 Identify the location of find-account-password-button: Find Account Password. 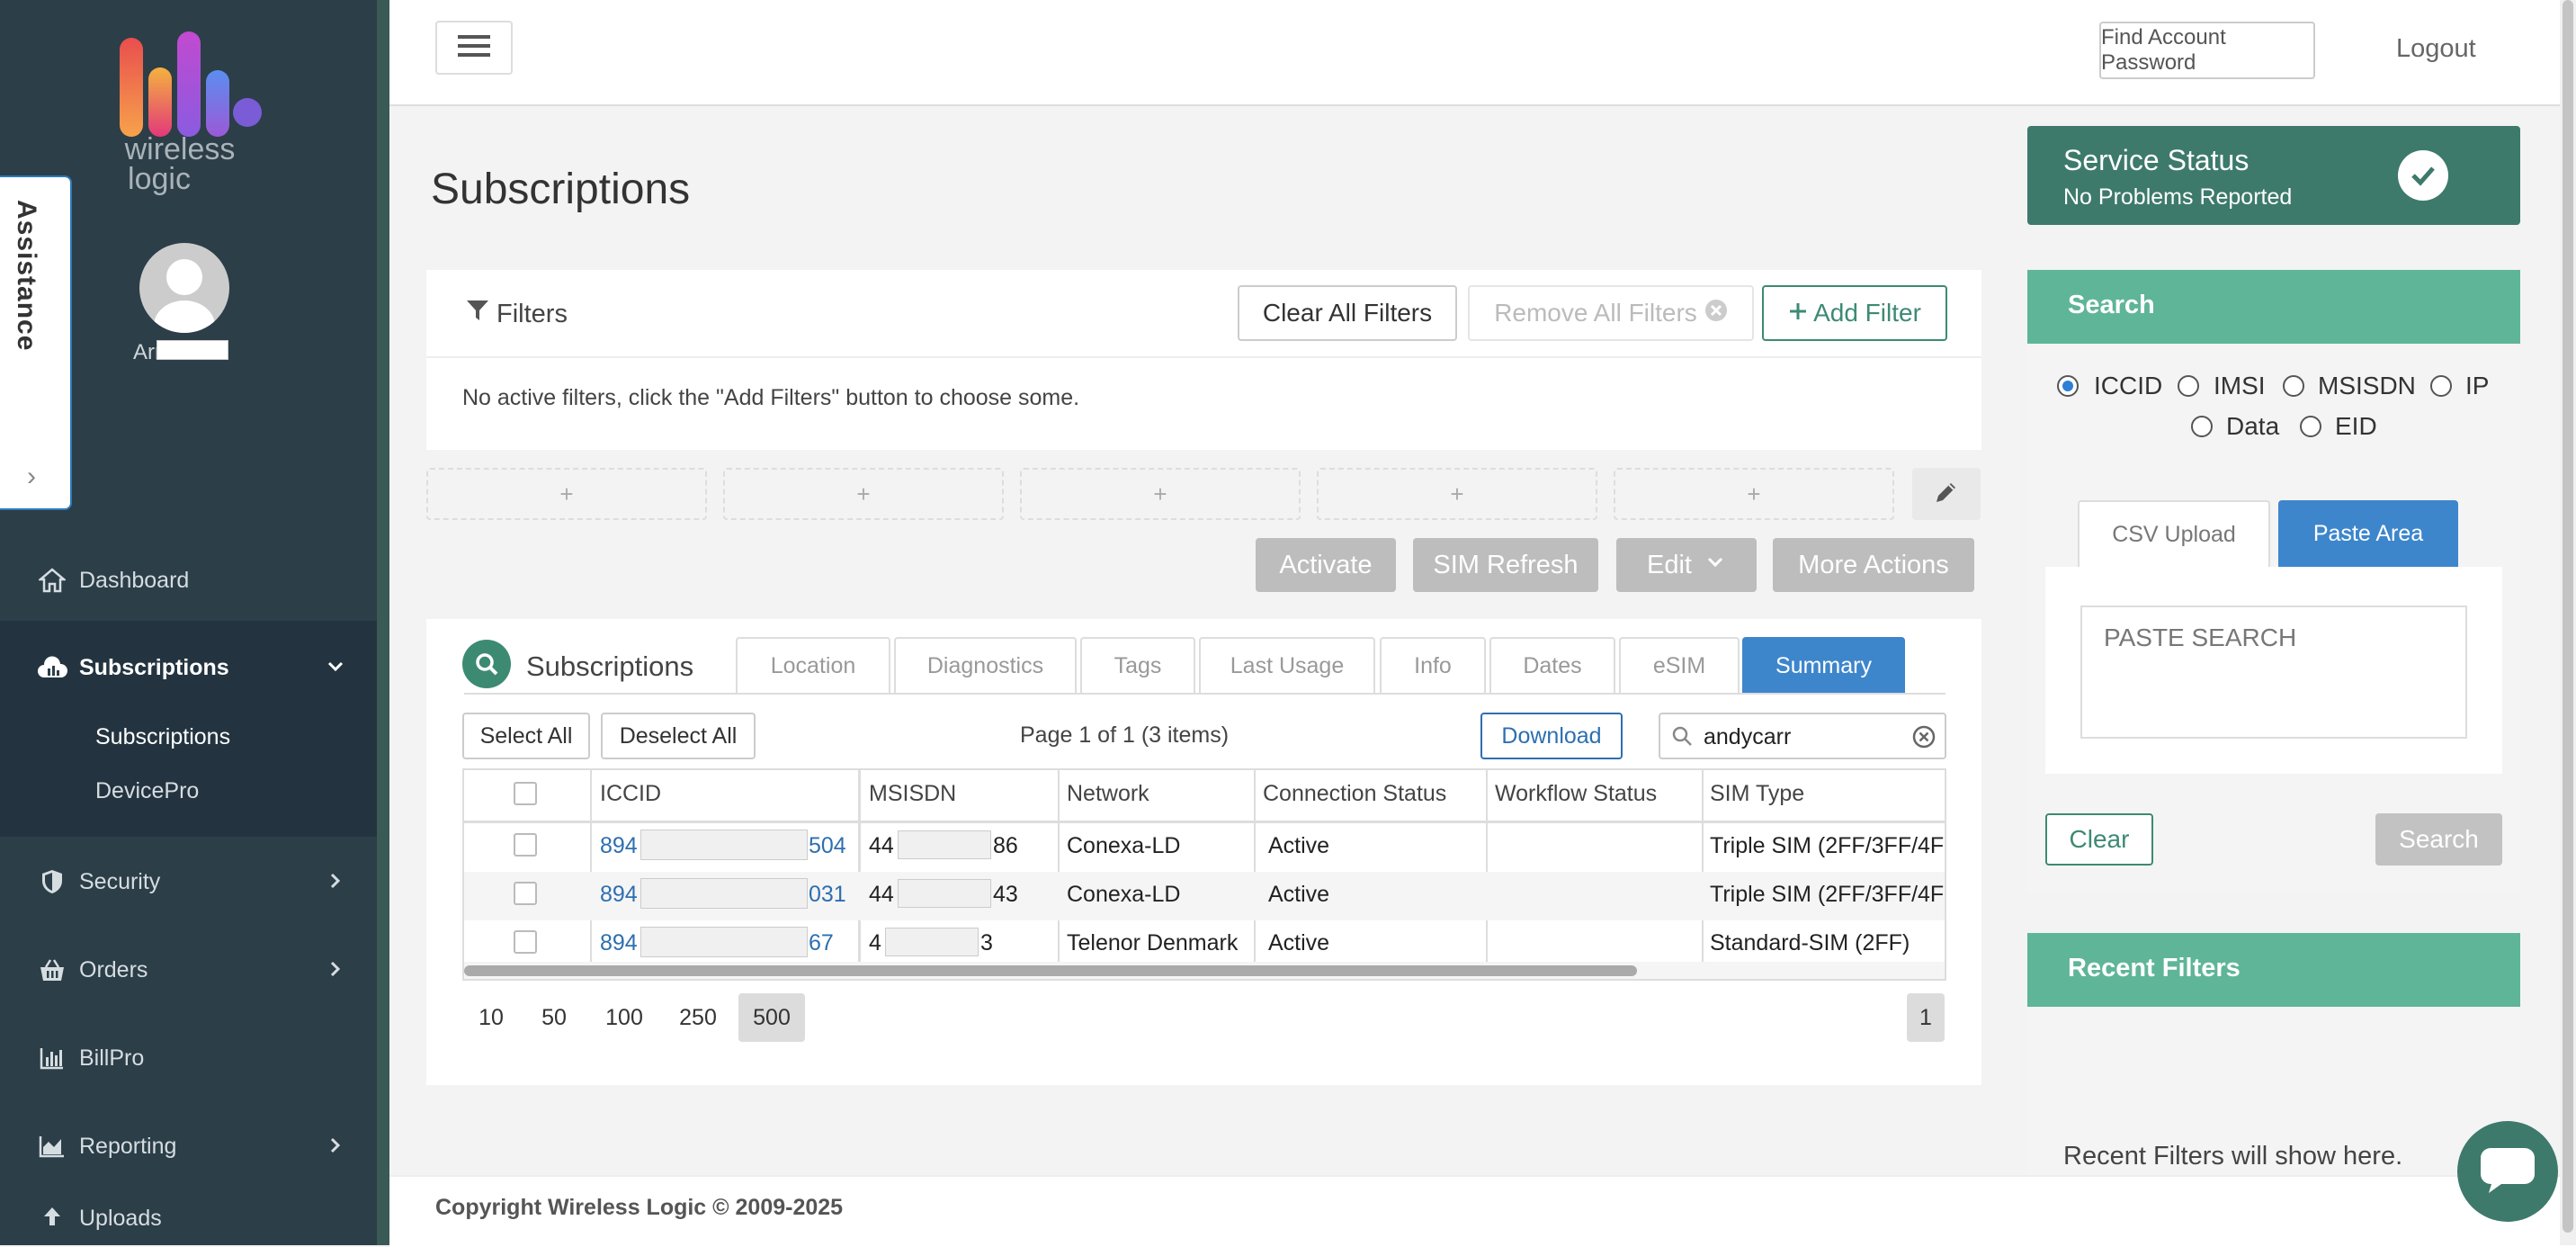
(2207, 50).